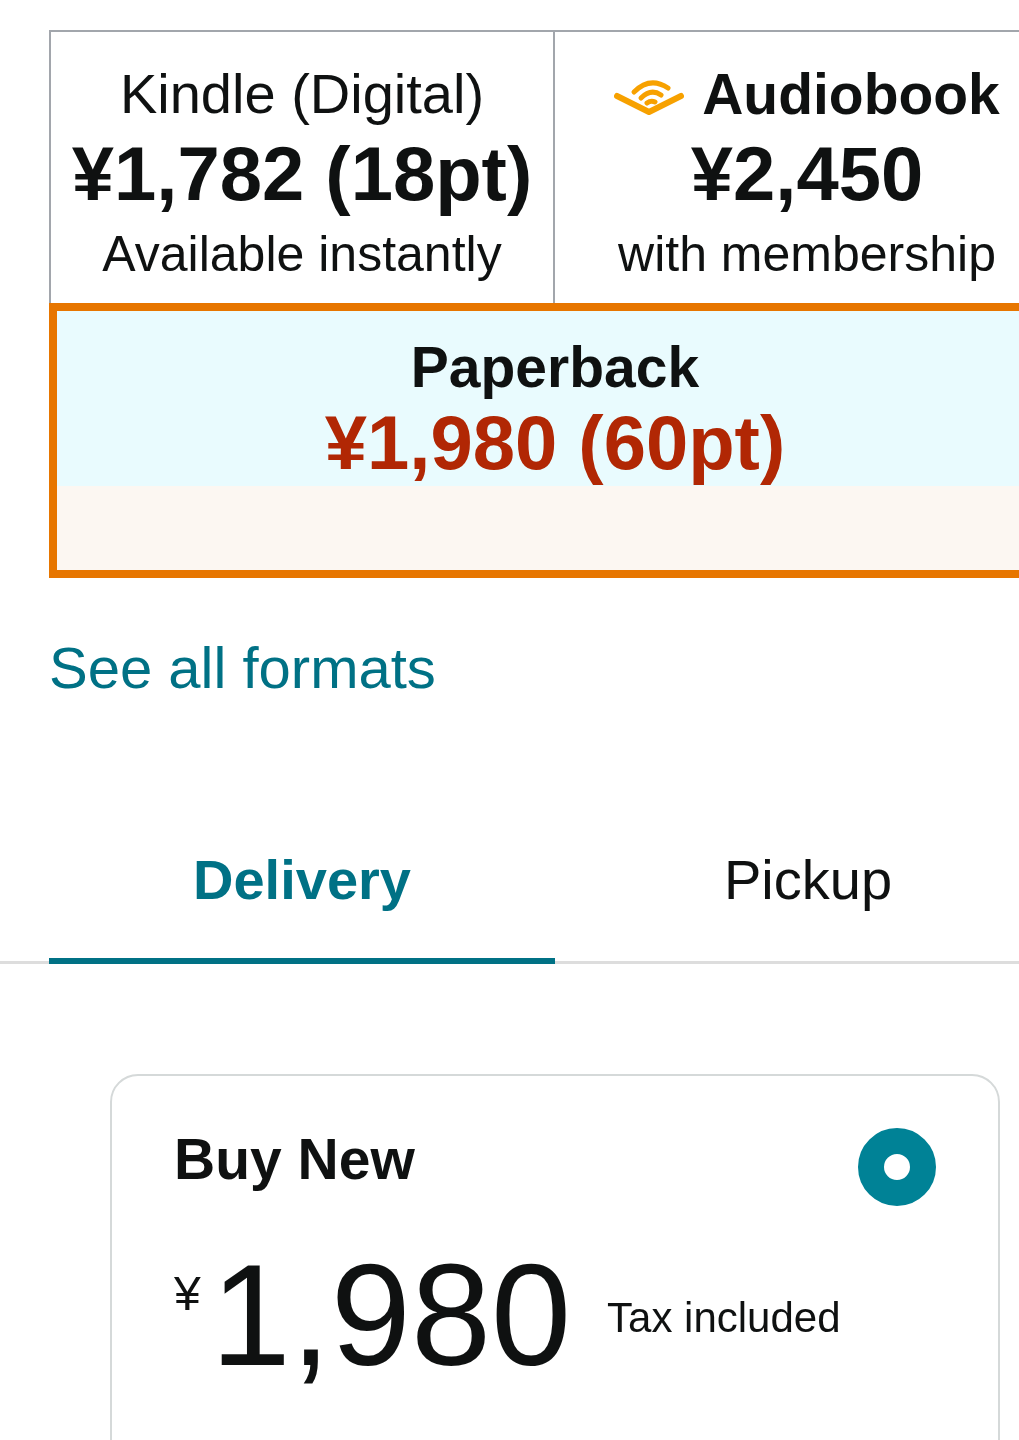 This screenshot has height=1440, width=1019. What do you see at coordinates (302, 254) in the screenshot?
I see `format-note: Available instantly` at bounding box center [302, 254].